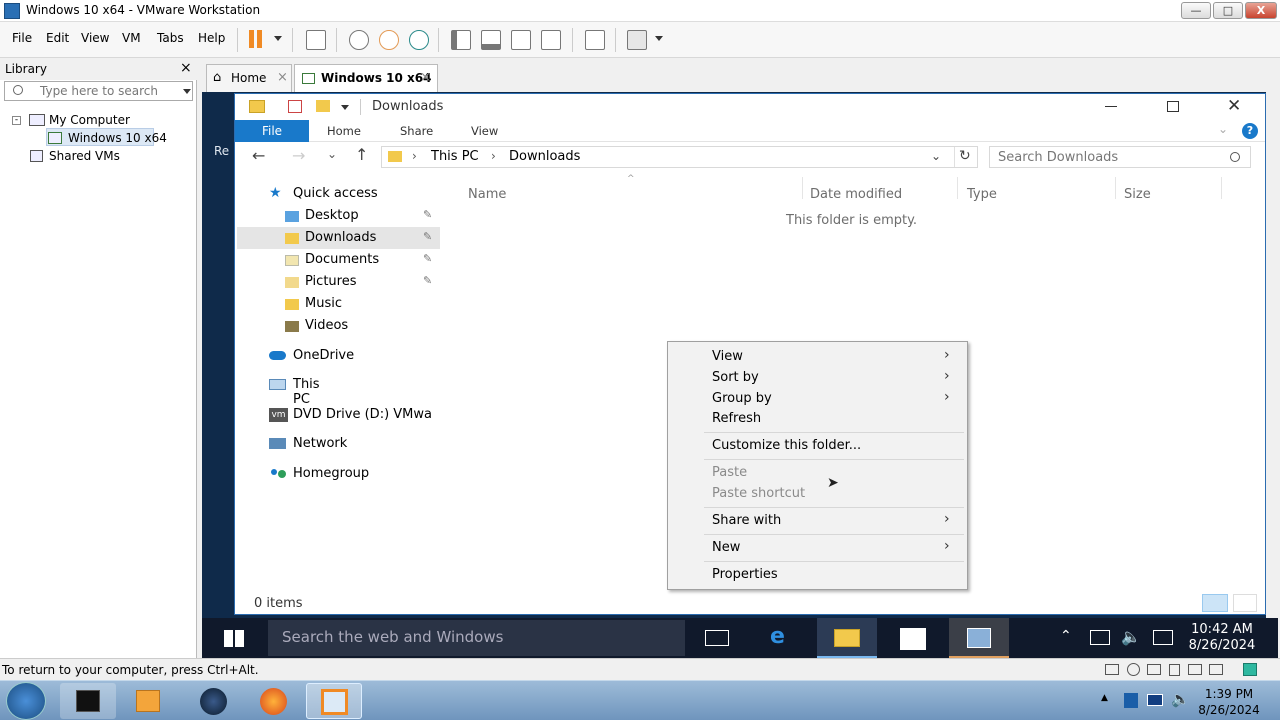  Describe the element at coordinates (249, 78) in the screenshot. I see `tab-home: ⌂ Home ×` at that location.